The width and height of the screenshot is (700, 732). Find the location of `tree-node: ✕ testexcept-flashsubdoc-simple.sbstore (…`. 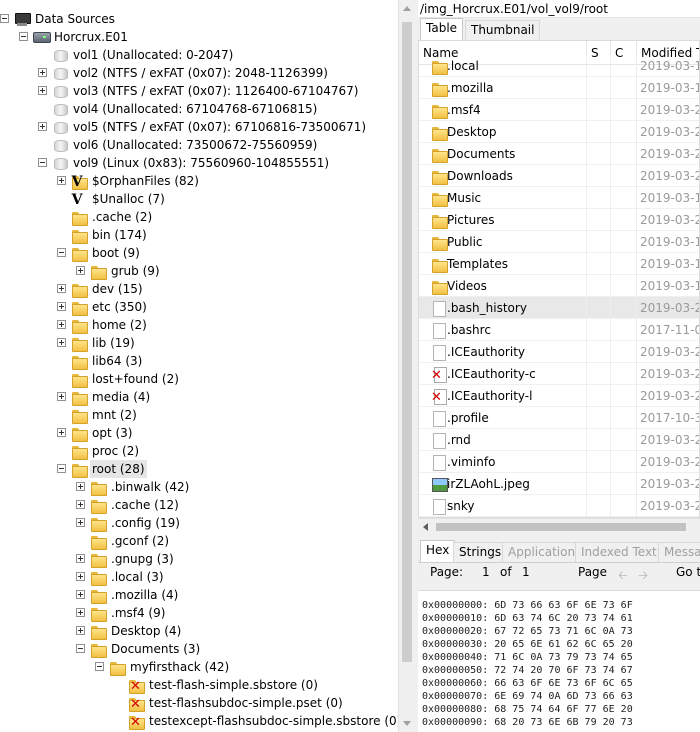

tree-node: ✕ testexcept-flashsubdoc-simple.sbstore (… is located at coordinates (199, 721).